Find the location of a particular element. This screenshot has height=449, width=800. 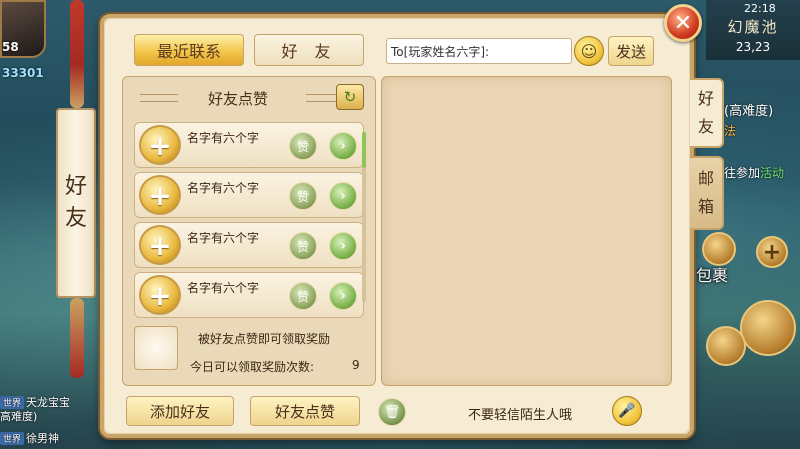

chat-channel-tag: 世界 is located at coordinates (12, 438).